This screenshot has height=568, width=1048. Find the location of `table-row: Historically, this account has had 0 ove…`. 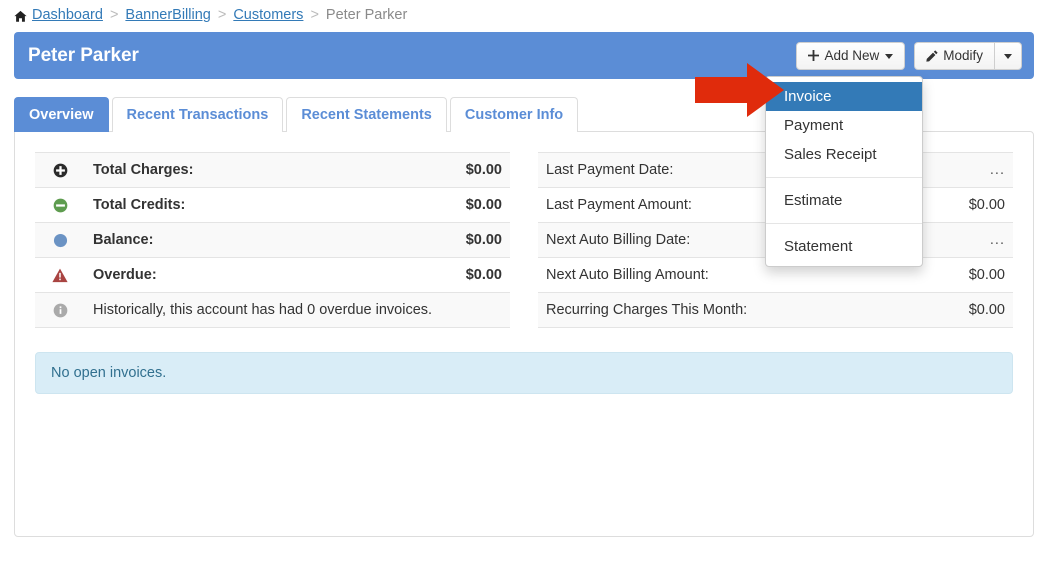

table-row: Historically, this account has had 0 ove… is located at coordinates (272, 310).